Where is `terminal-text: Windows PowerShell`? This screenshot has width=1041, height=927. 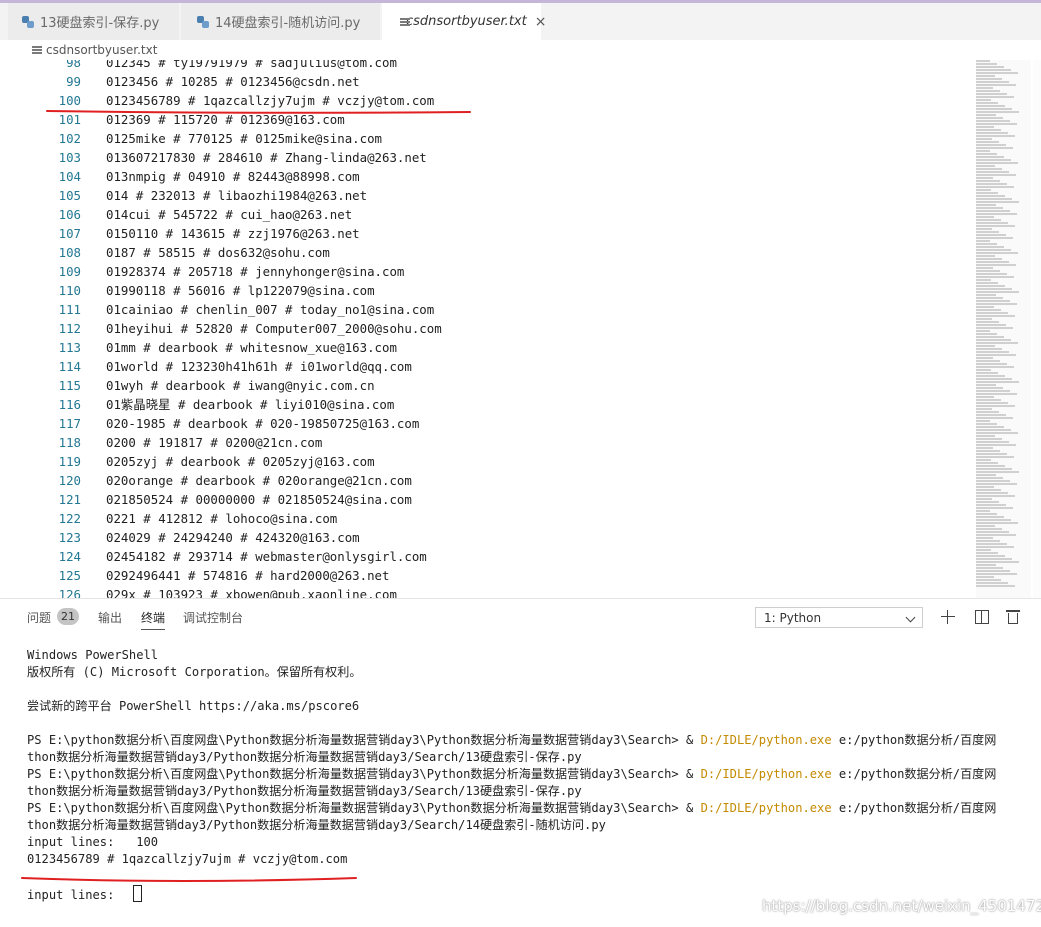
terminal-text: Windows PowerShell is located at coordinates (93, 655).